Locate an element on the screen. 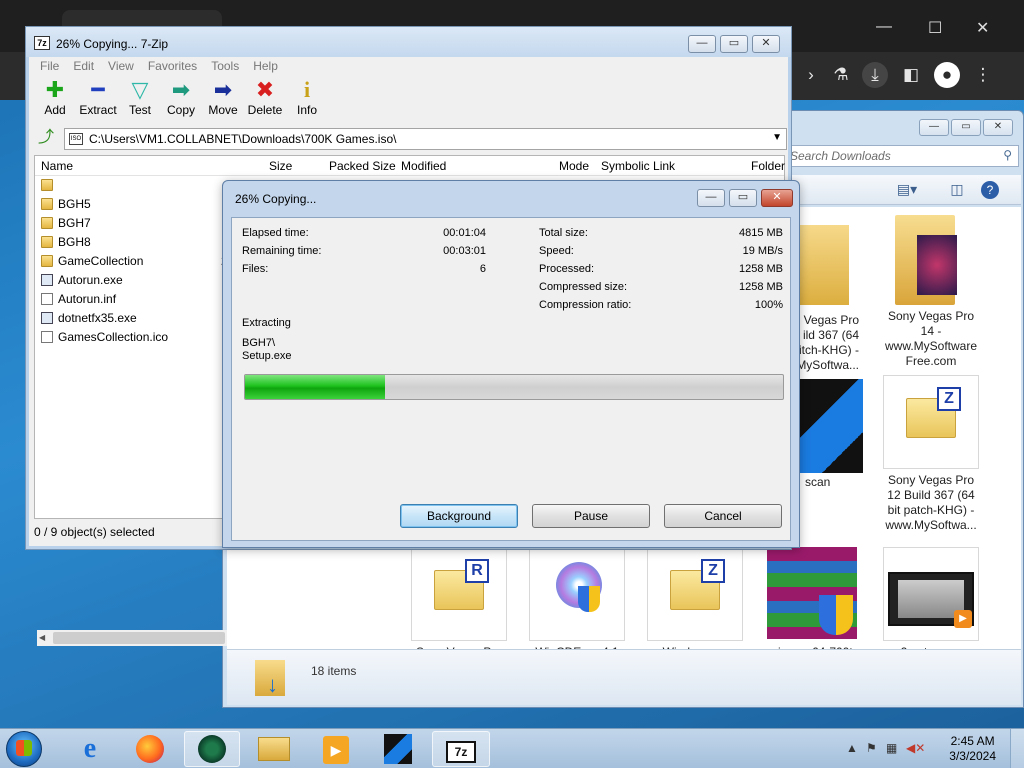  sevenzip-status: 0 / 9 object(s) selected is located at coordinates (94, 532).